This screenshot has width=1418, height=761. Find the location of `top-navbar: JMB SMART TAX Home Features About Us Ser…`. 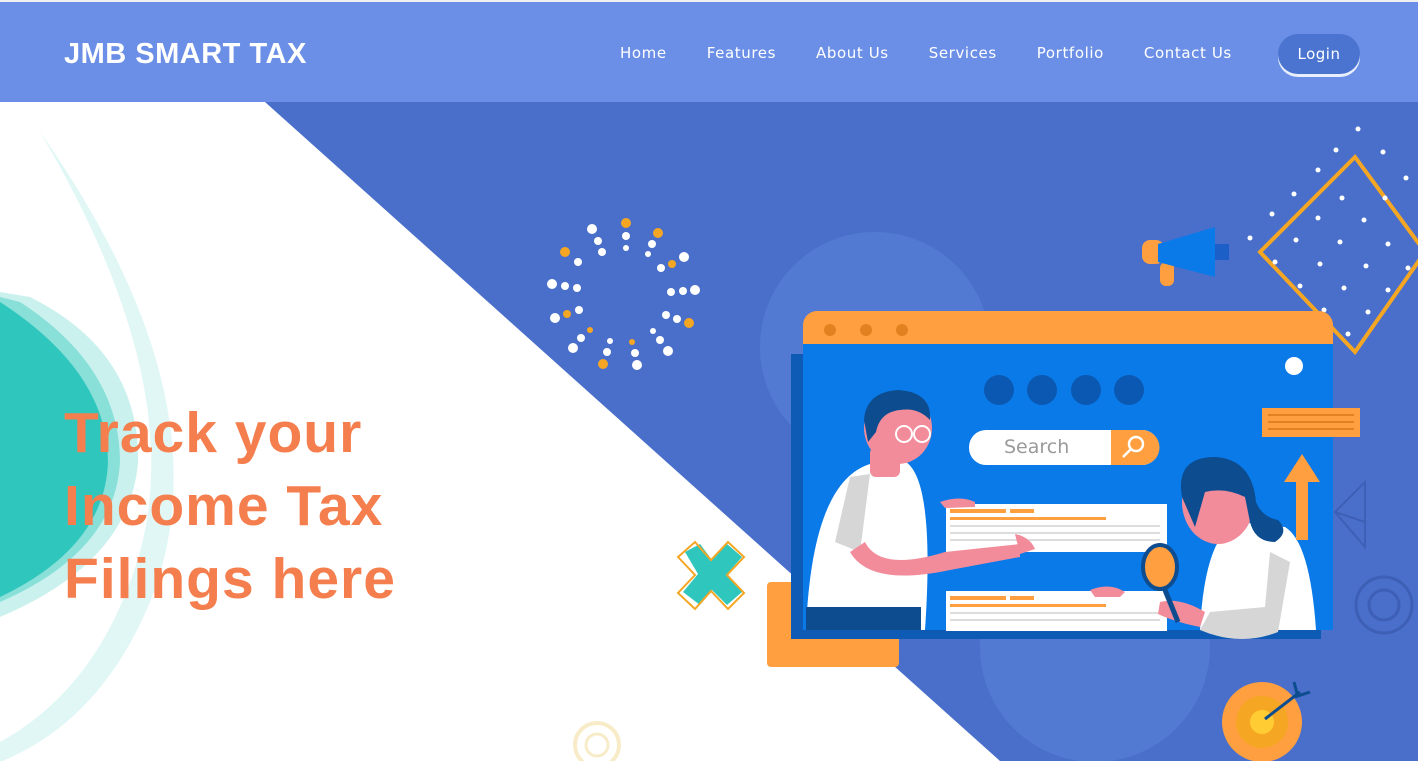

top-navbar: JMB SMART TAX Home Features About Us Ser… is located at coordinates (709, 51).